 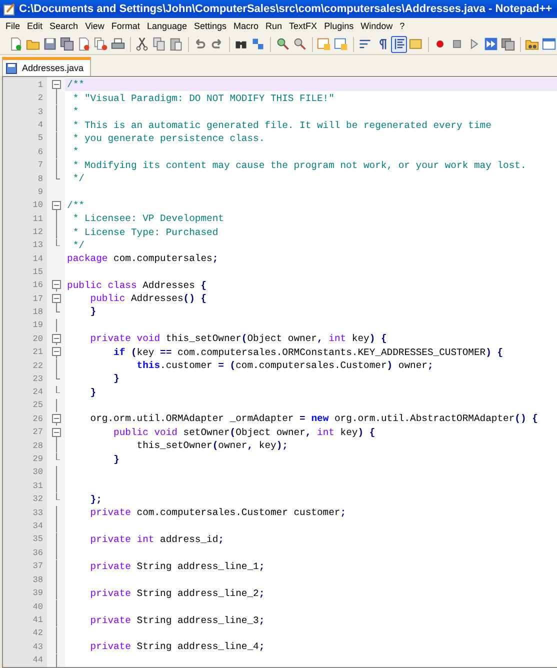 I want to click on line-number: 26, so click(x=38, y=419).